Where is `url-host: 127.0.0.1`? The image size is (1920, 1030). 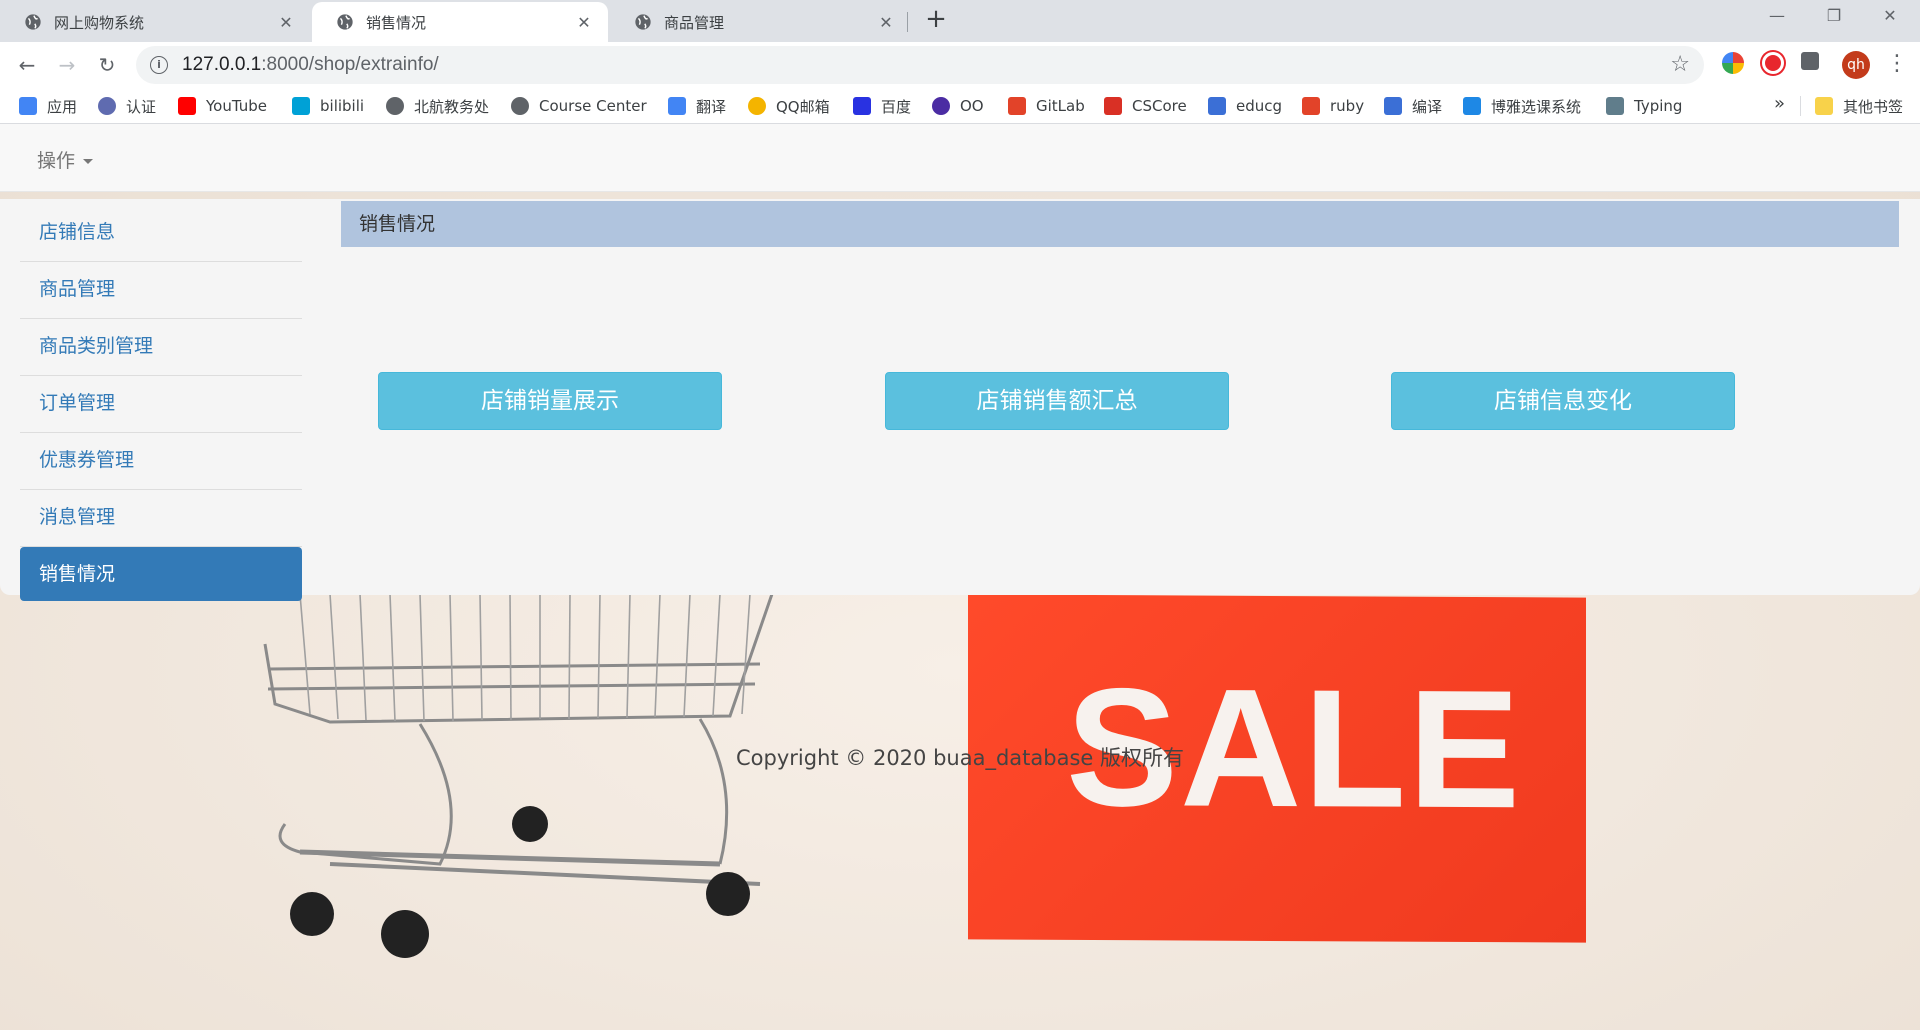
url-host: 127.0.0.1 is located at coordinates (222, 64).